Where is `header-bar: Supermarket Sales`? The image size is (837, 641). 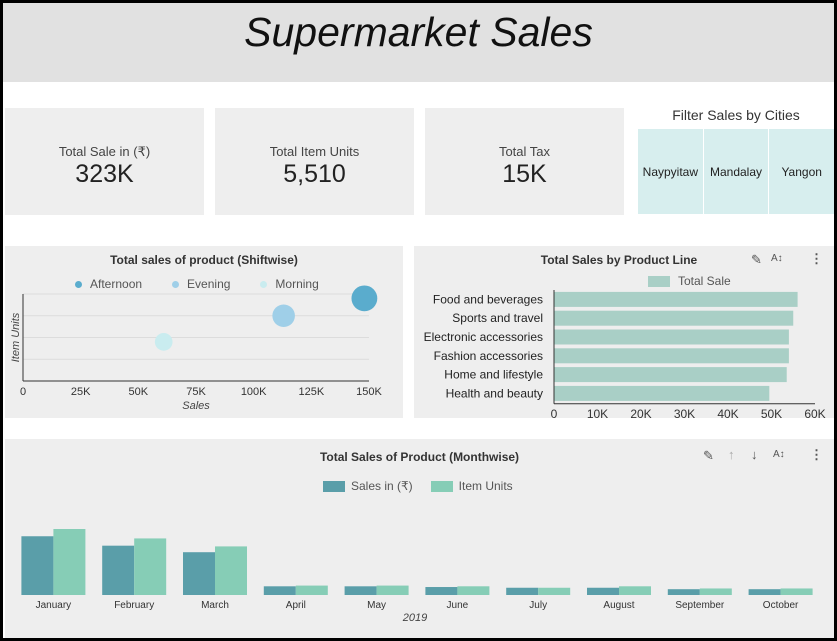 header-bar: Supermarket Sales is located at coordinates (418, 42).